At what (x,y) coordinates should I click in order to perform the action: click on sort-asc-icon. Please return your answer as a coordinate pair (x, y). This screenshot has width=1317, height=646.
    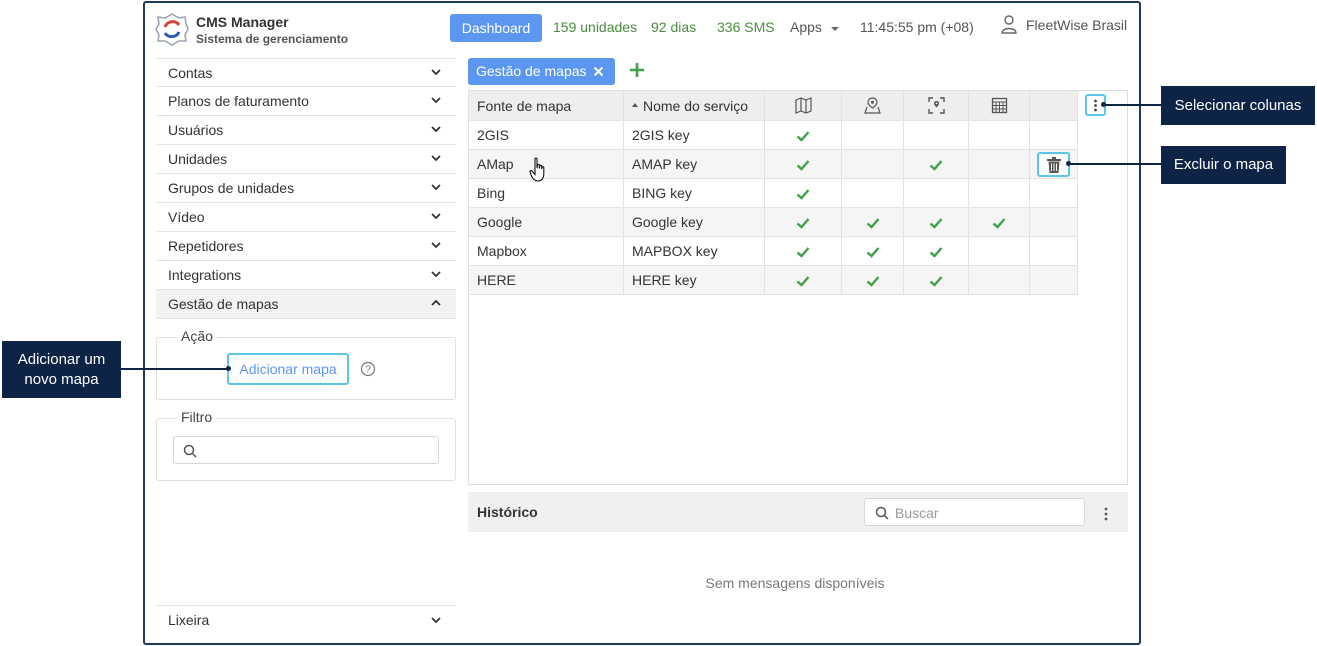
    Looking at the image, I should click on (635, 104).